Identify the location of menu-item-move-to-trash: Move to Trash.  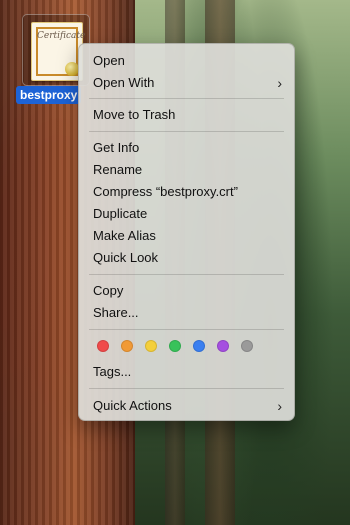
(186, 115).